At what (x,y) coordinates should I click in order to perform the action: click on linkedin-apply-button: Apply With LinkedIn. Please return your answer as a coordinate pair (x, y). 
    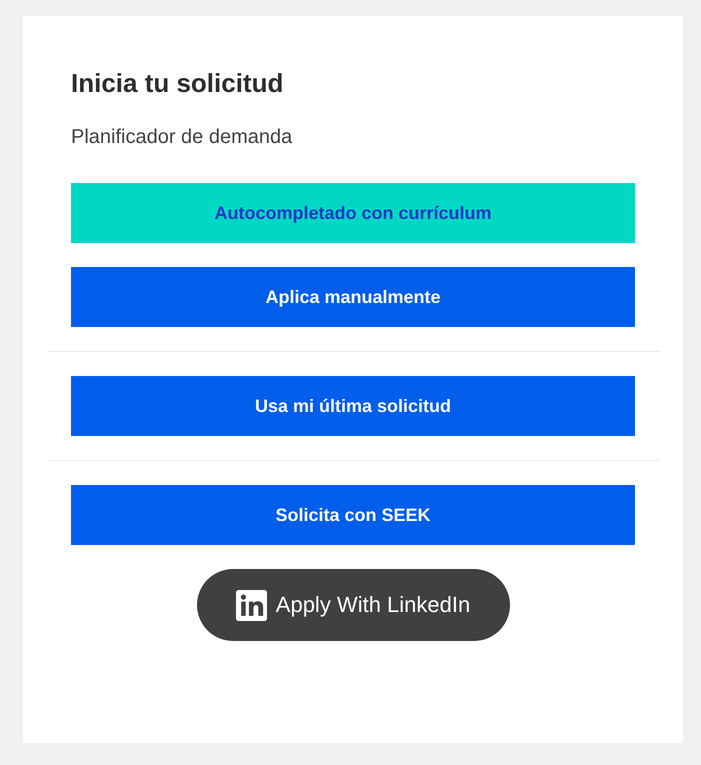
    Looking at the image, I should click on (353, 605).